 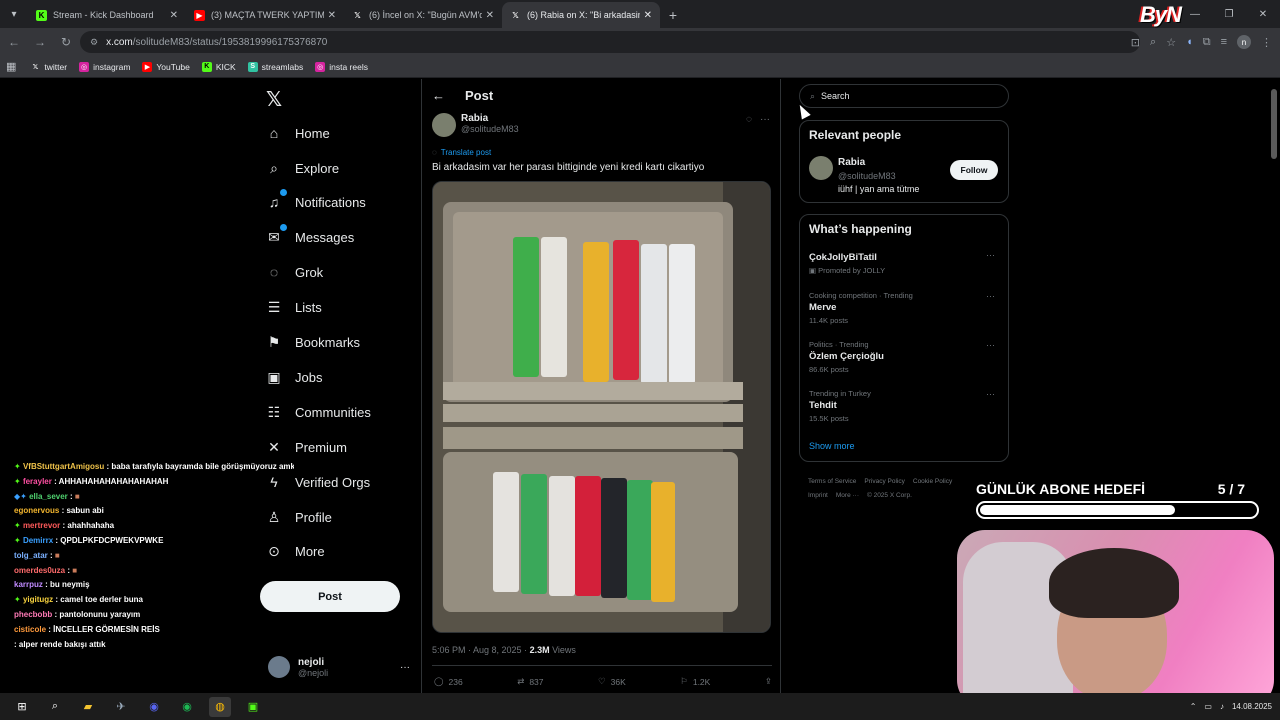 I want to click on nav-messages: ✉ Messages, so click(x=310, y=236).